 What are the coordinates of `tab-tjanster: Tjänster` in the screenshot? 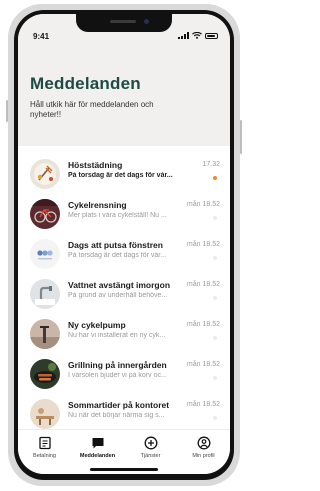 It's located at (150, 446).